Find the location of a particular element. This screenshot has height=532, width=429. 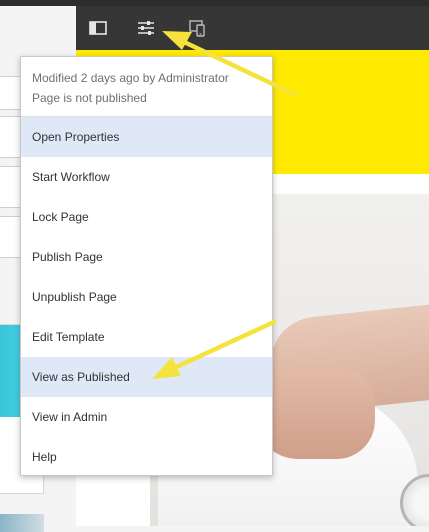

toggle-side-panel-button is located at coordinates (98, 28).